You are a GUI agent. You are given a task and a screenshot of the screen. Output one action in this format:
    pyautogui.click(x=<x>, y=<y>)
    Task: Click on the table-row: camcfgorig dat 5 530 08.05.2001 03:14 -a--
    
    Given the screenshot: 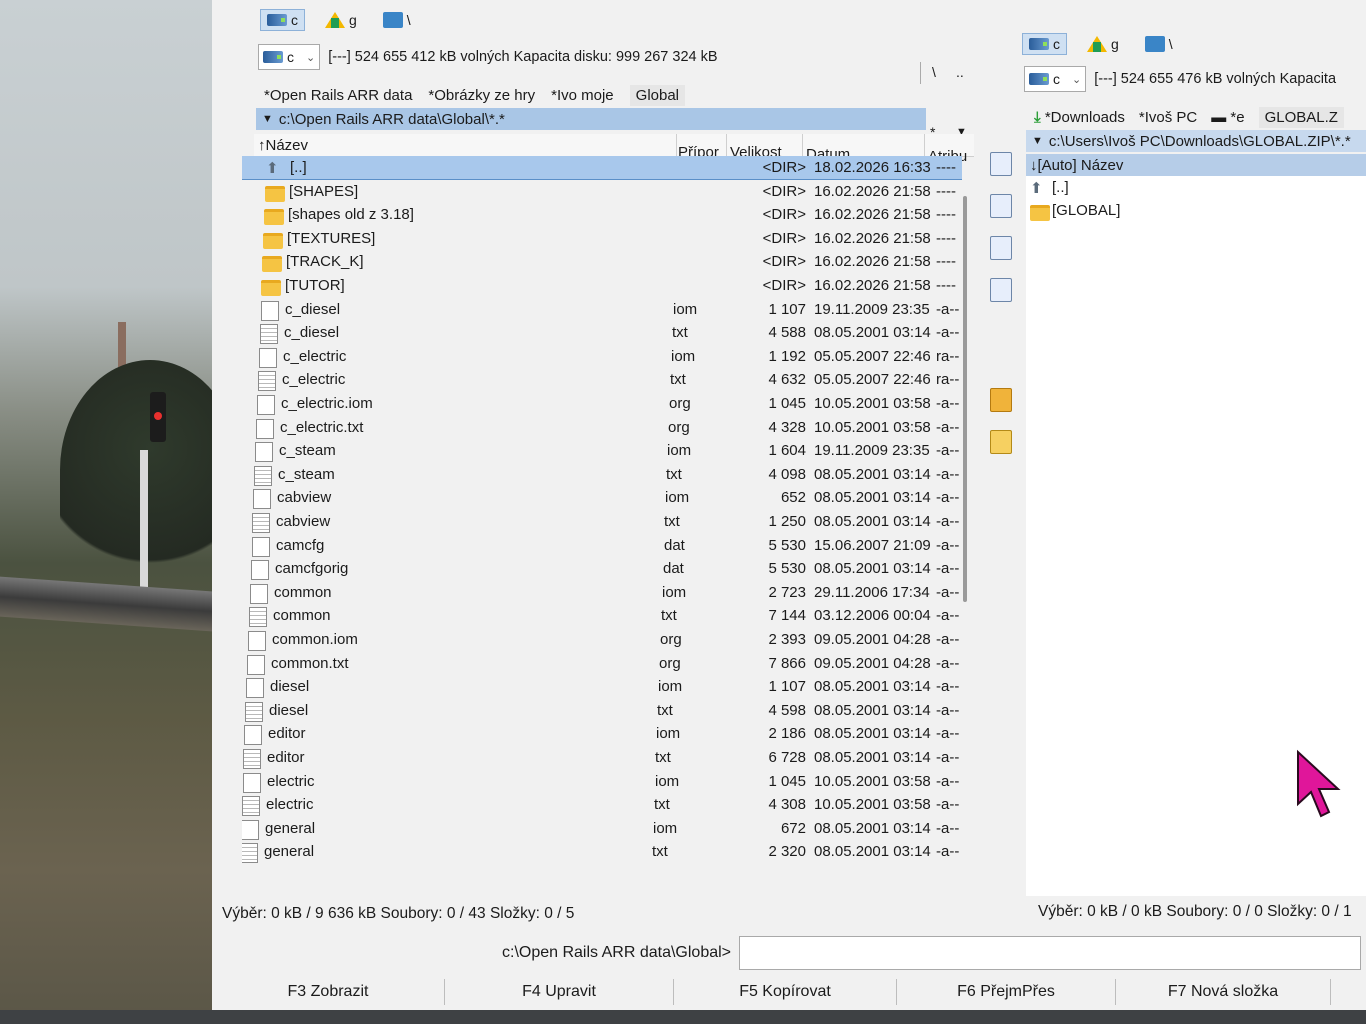 What is the action you would take?
    pyautogui.click(x=602, y=569)
    